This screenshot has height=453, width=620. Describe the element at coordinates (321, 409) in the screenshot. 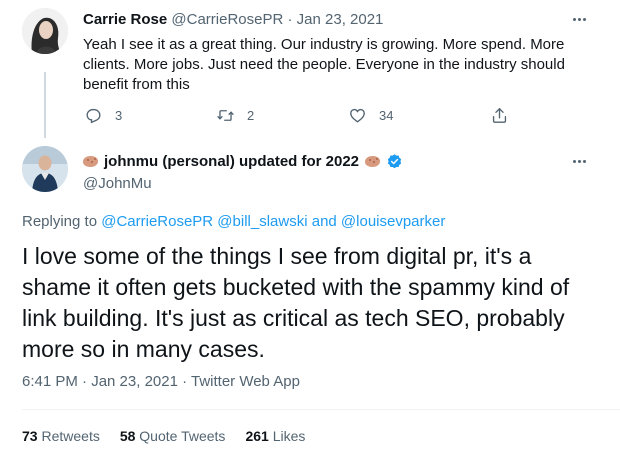

I see `divider` at that location.